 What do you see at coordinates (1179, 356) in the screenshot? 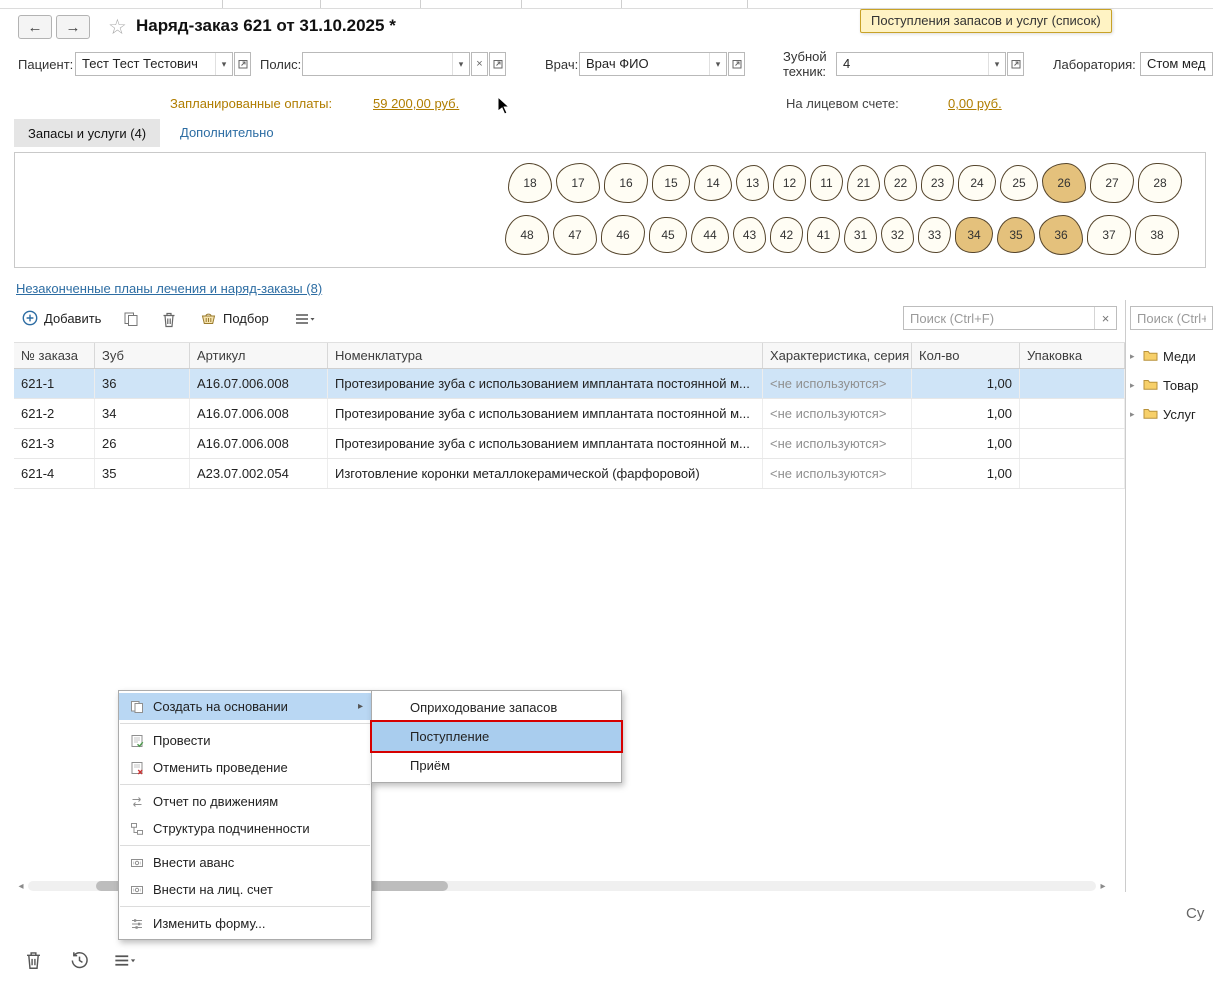
I see `tree-folder-label: Меди` at bounding box center [1179, 356].